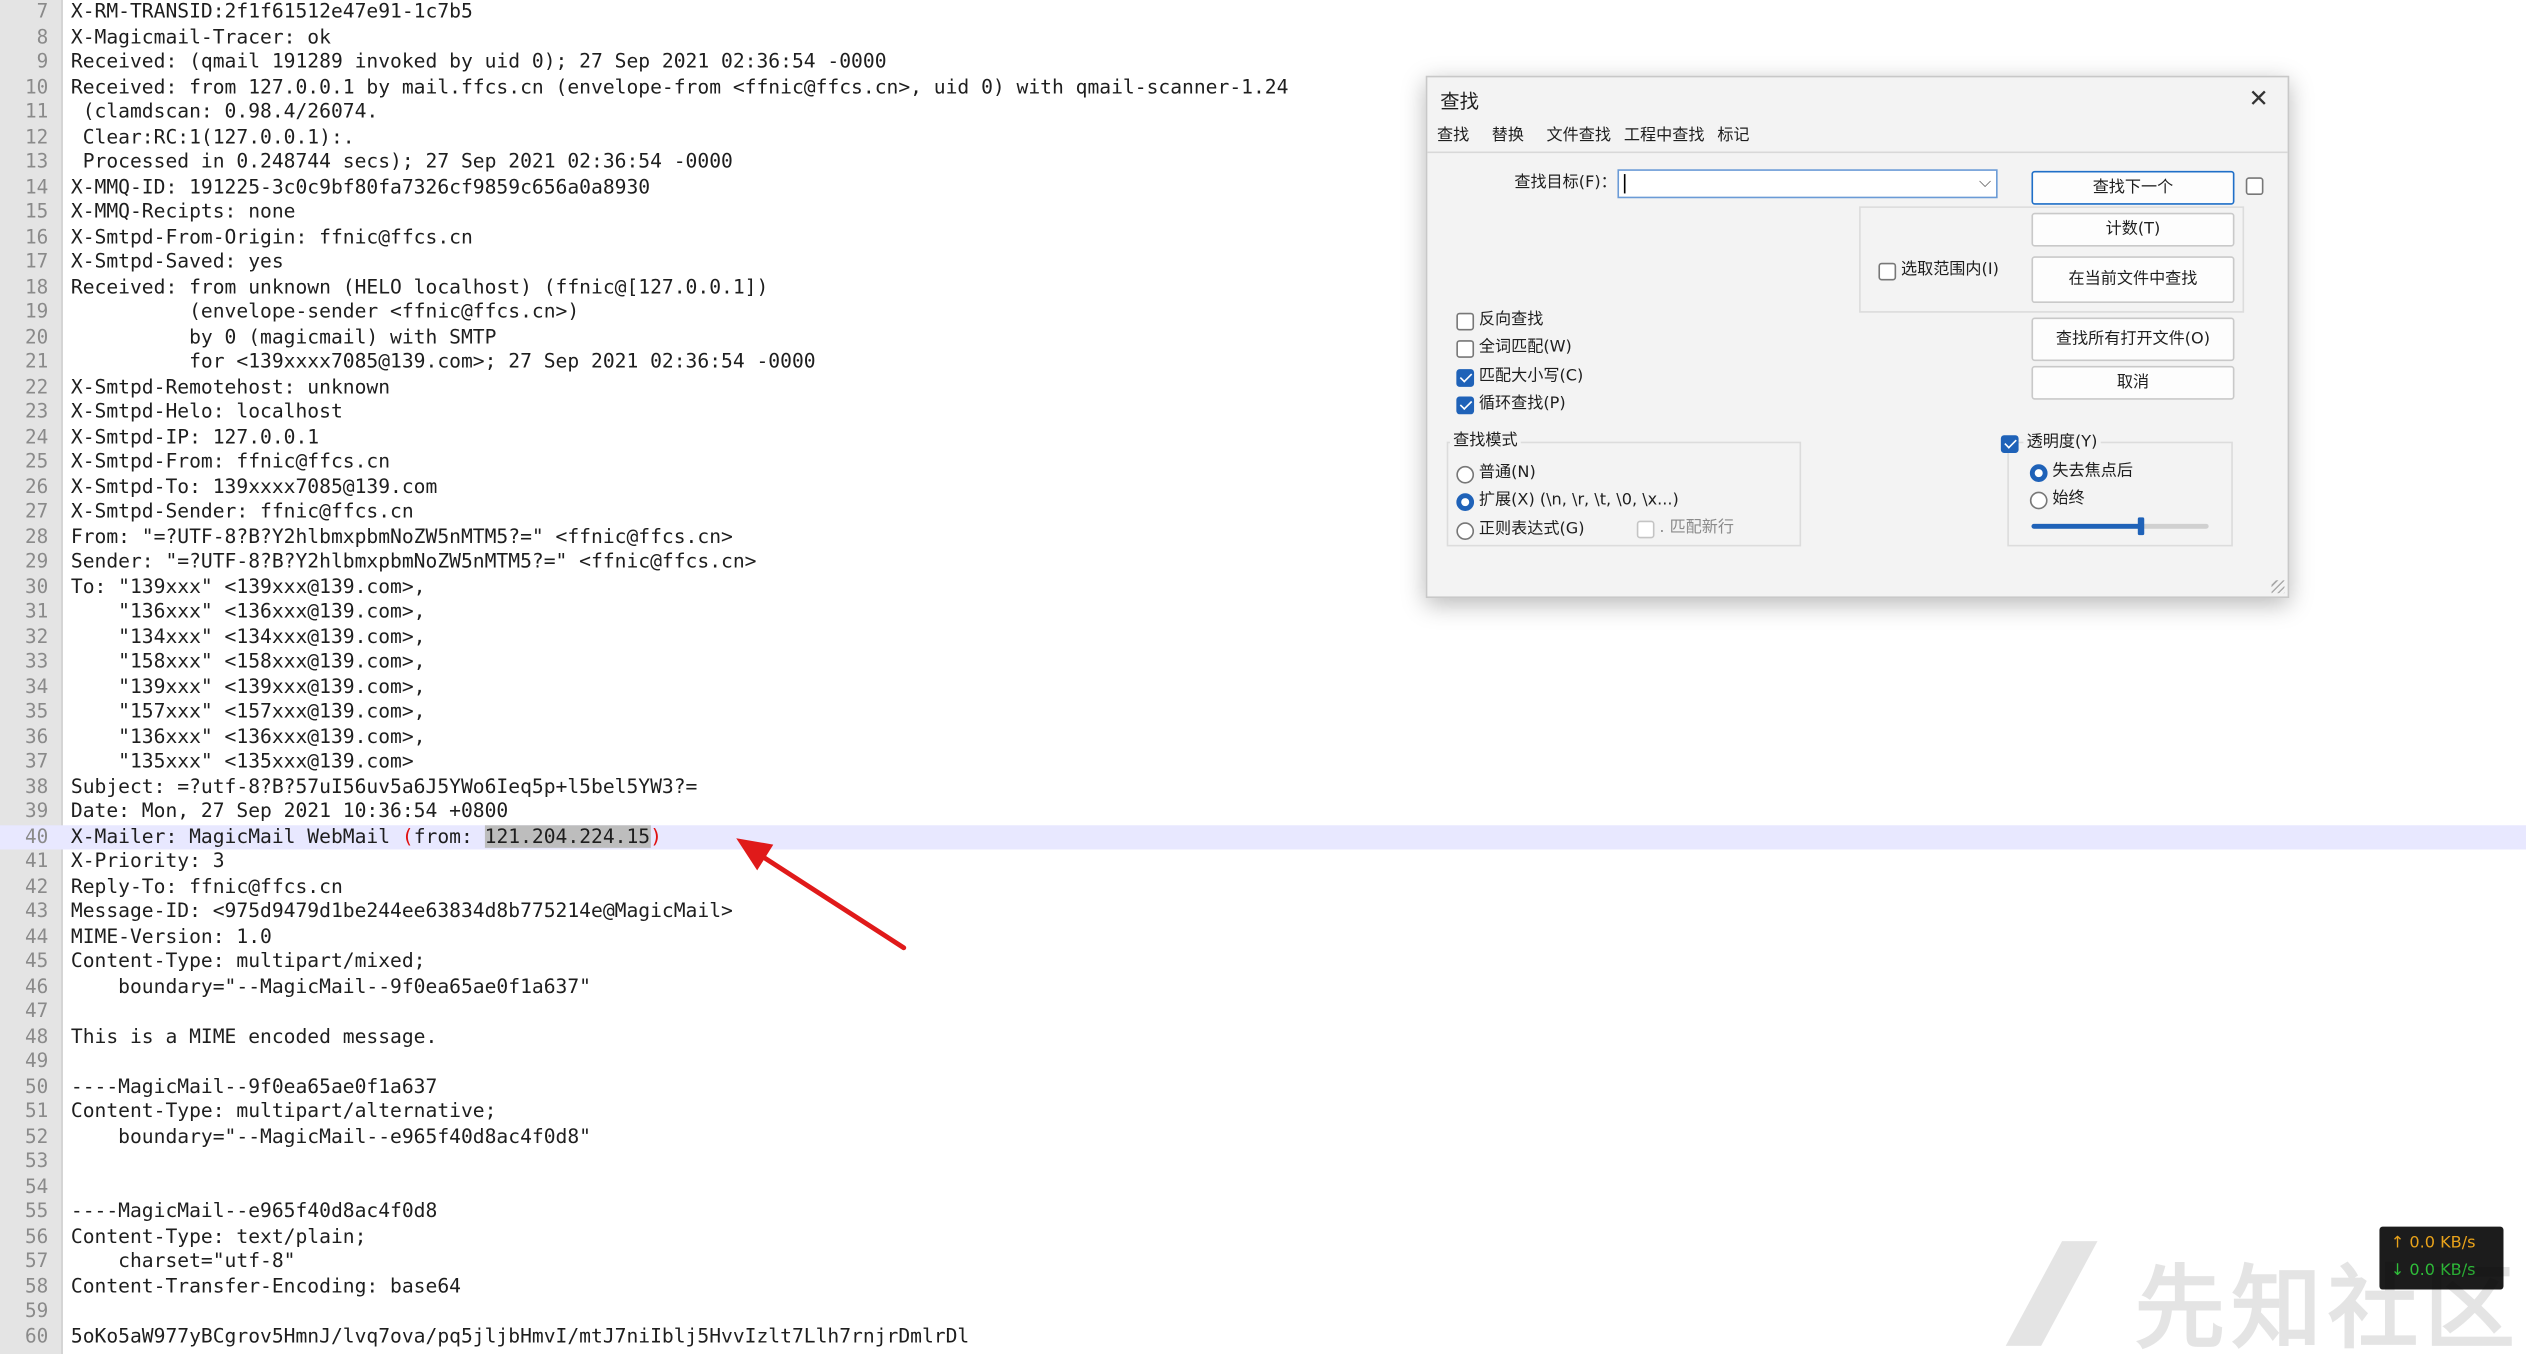  I want to click on editor-line: 48 This is a MIME encoded message., so click(1263, 1036).